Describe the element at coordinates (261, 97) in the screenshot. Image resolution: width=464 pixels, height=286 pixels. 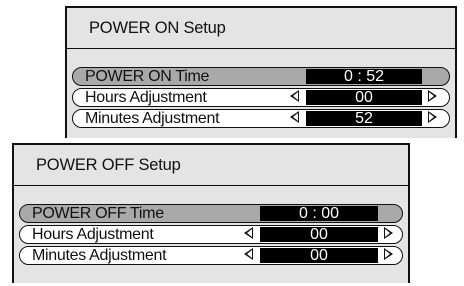
I see `power-on-hours-adjustment-row: Hours Adjustment 00` at that location.